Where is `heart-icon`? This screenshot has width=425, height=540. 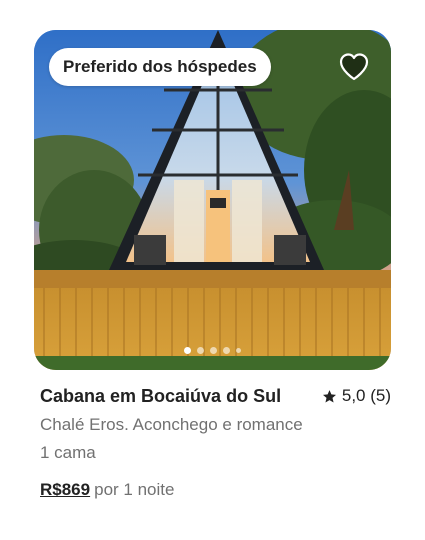 heart-icon is located at coordinates (354, 67).